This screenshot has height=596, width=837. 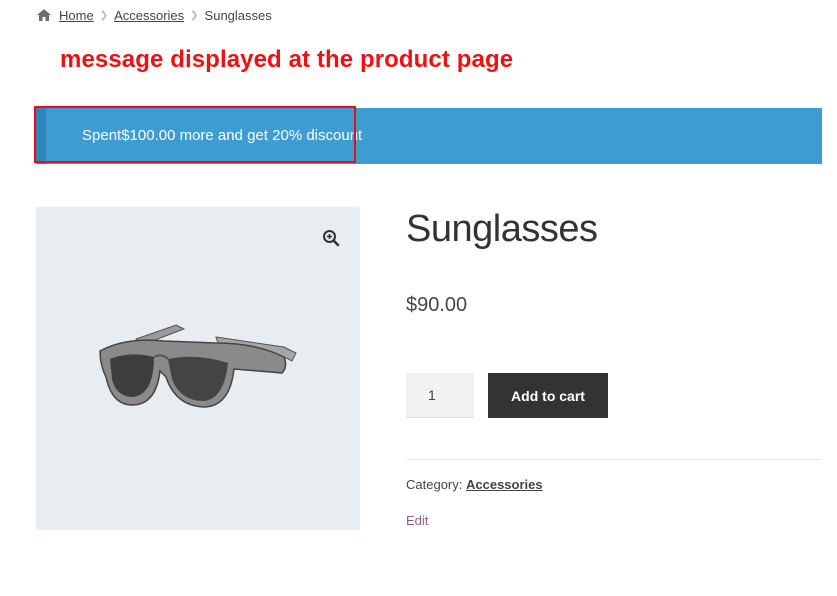 I want to click on product-meta: Category: Accessories, so click(x=474, y=484).